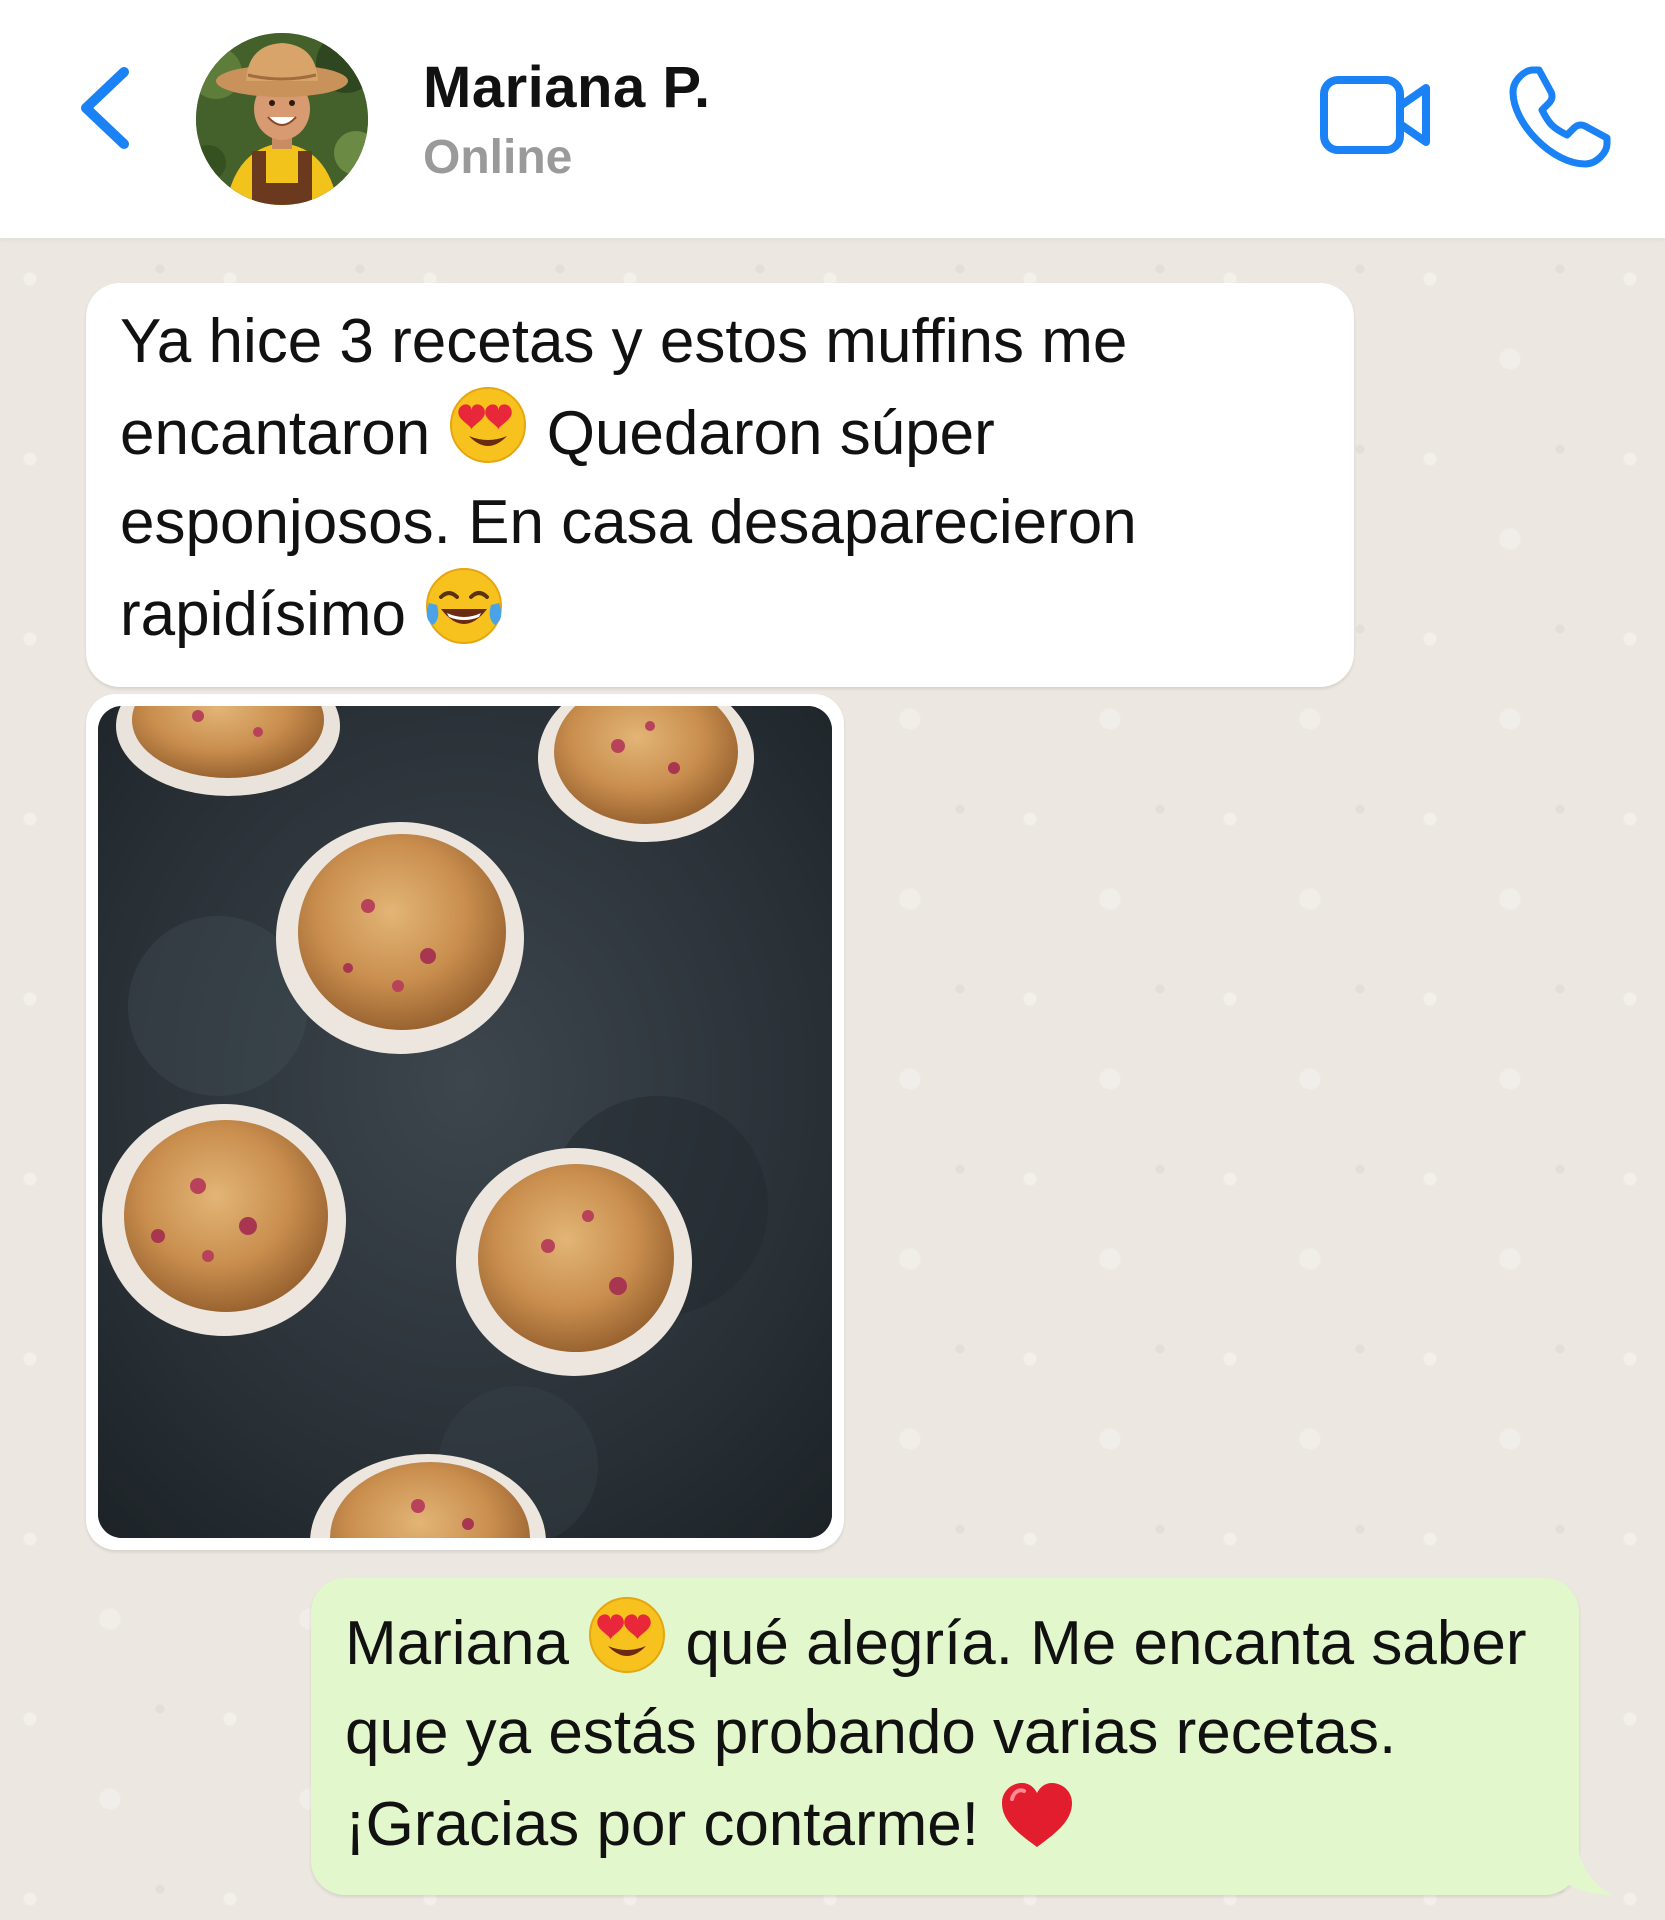 This screenshot has width=1665, height=1920. I want to click on video-call-button, so click(1375, 115).